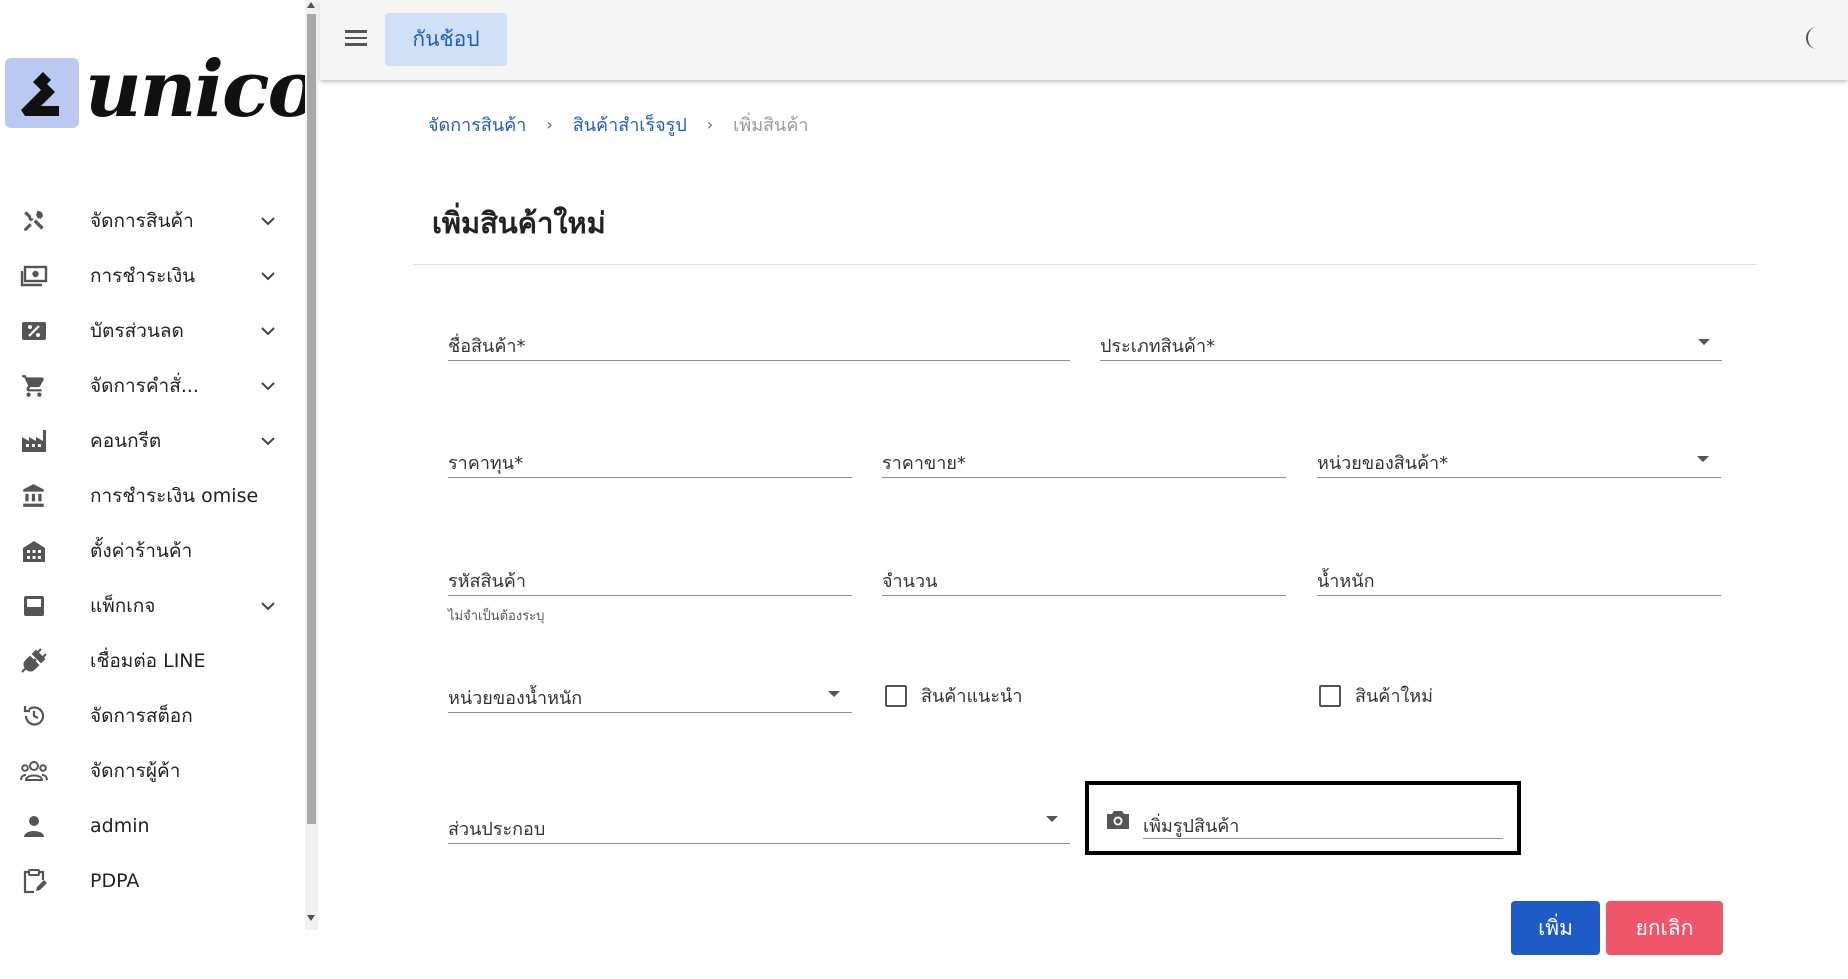  I want to click on sidebar-item-label: แพ็กเกจ, so click(123, 605).